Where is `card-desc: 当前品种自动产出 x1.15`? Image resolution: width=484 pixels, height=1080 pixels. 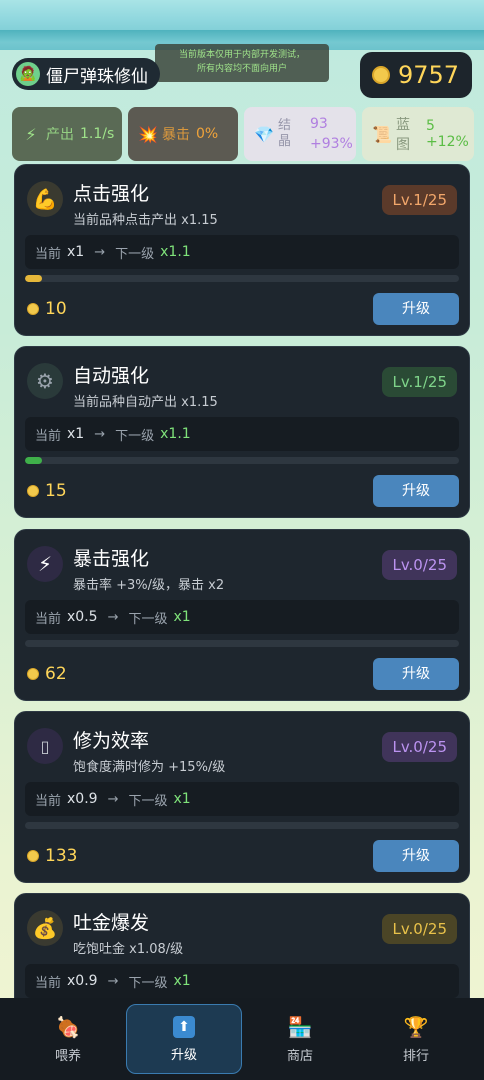 card-desc: 当前品种自动产出 x1.15 is located at coordinates (145, 402).